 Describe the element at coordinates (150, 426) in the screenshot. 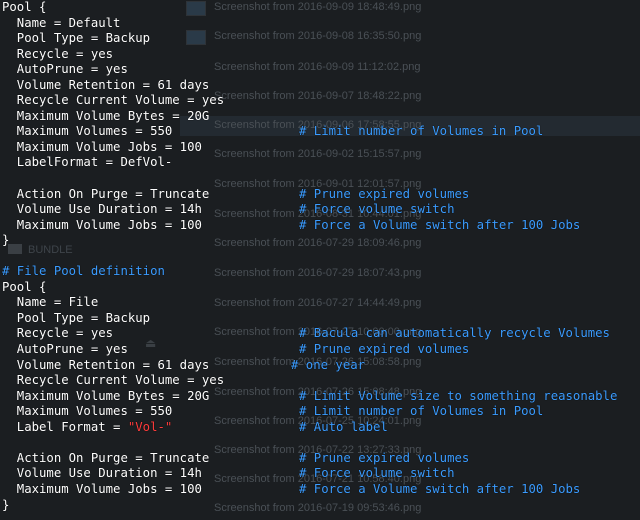

I see `string-literal: "Vol-"` at that location.